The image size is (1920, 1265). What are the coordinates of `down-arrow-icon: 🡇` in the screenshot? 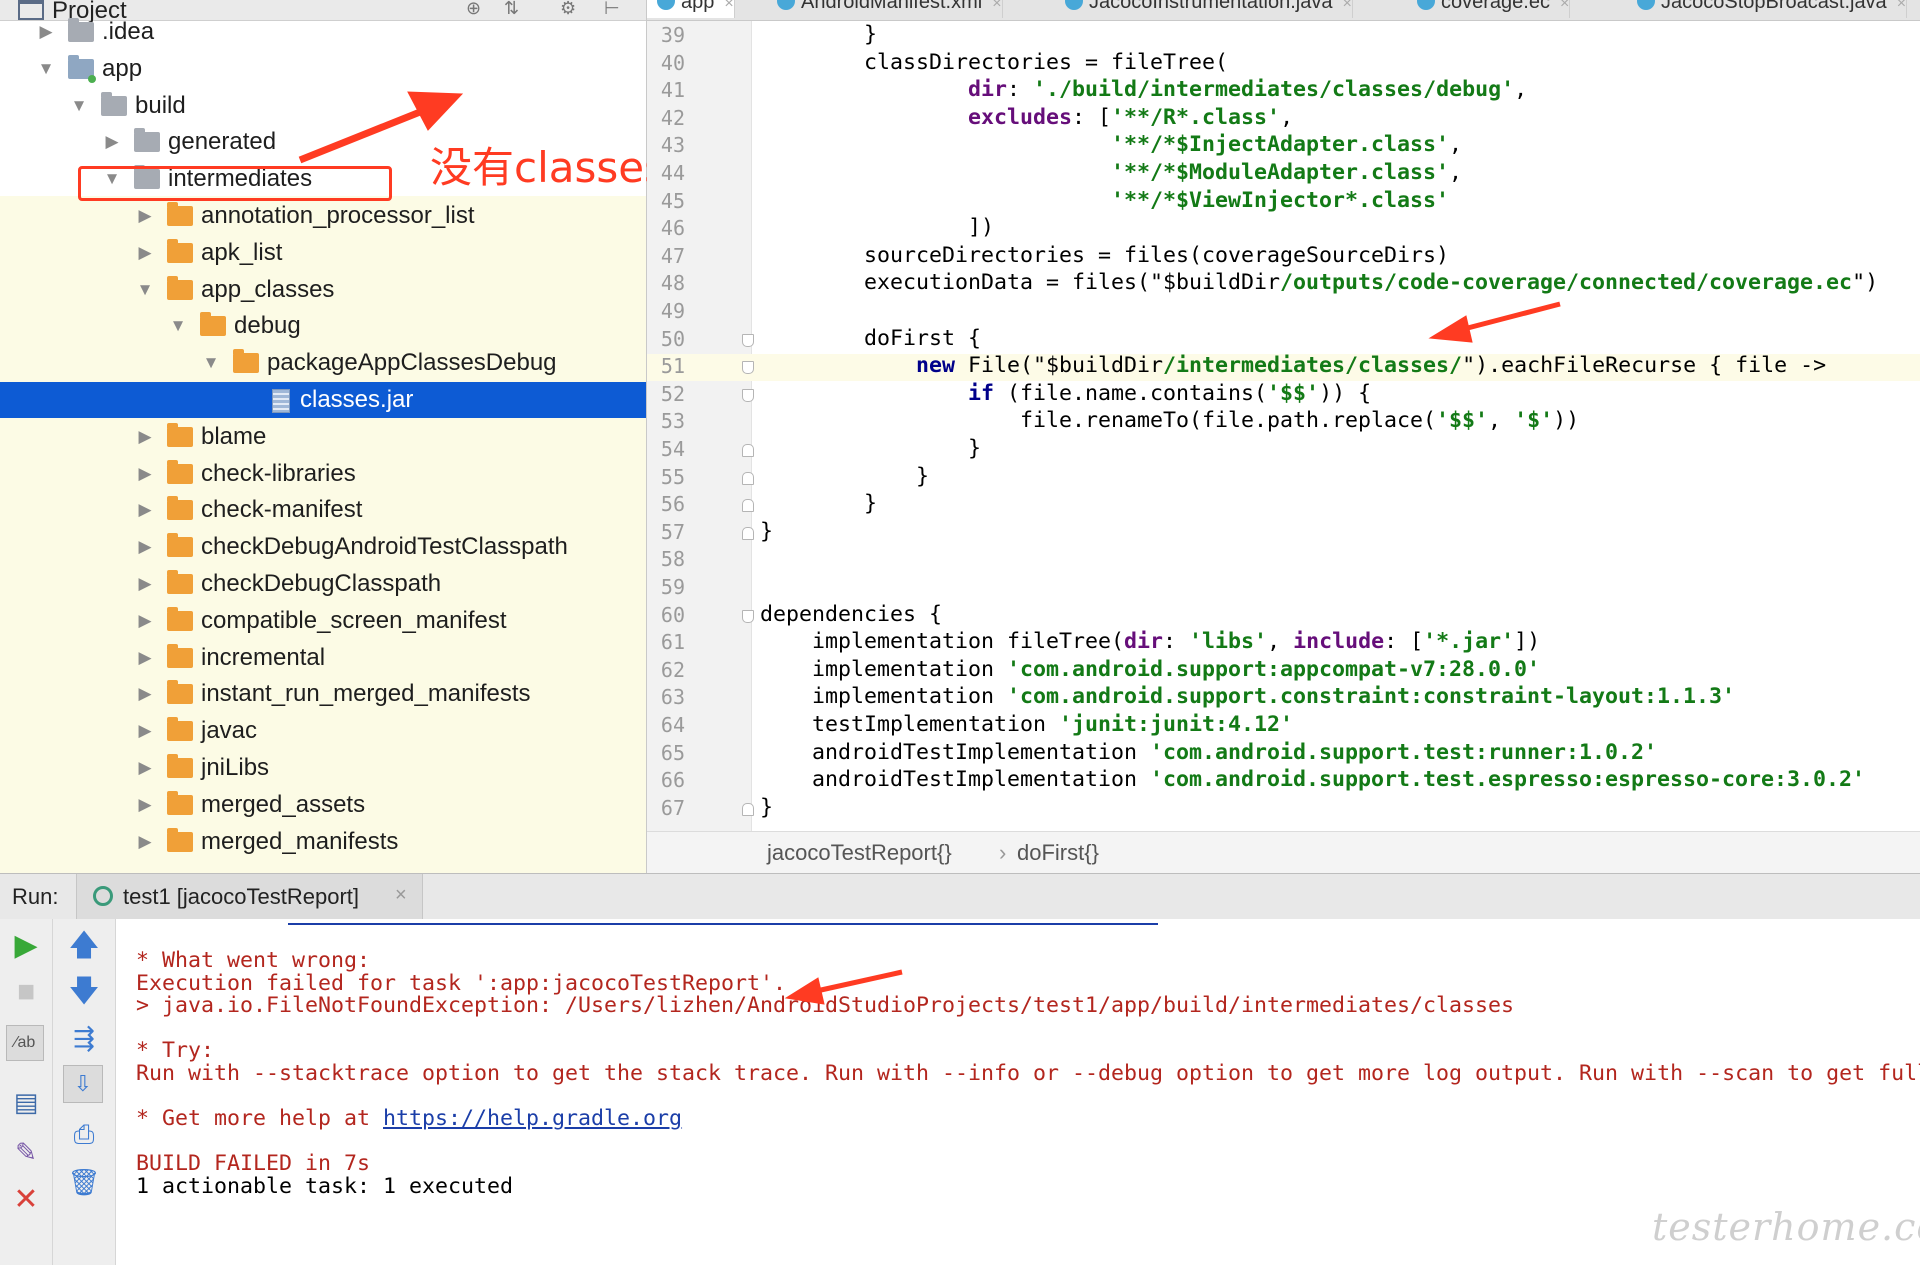 It's located at (84, 992).